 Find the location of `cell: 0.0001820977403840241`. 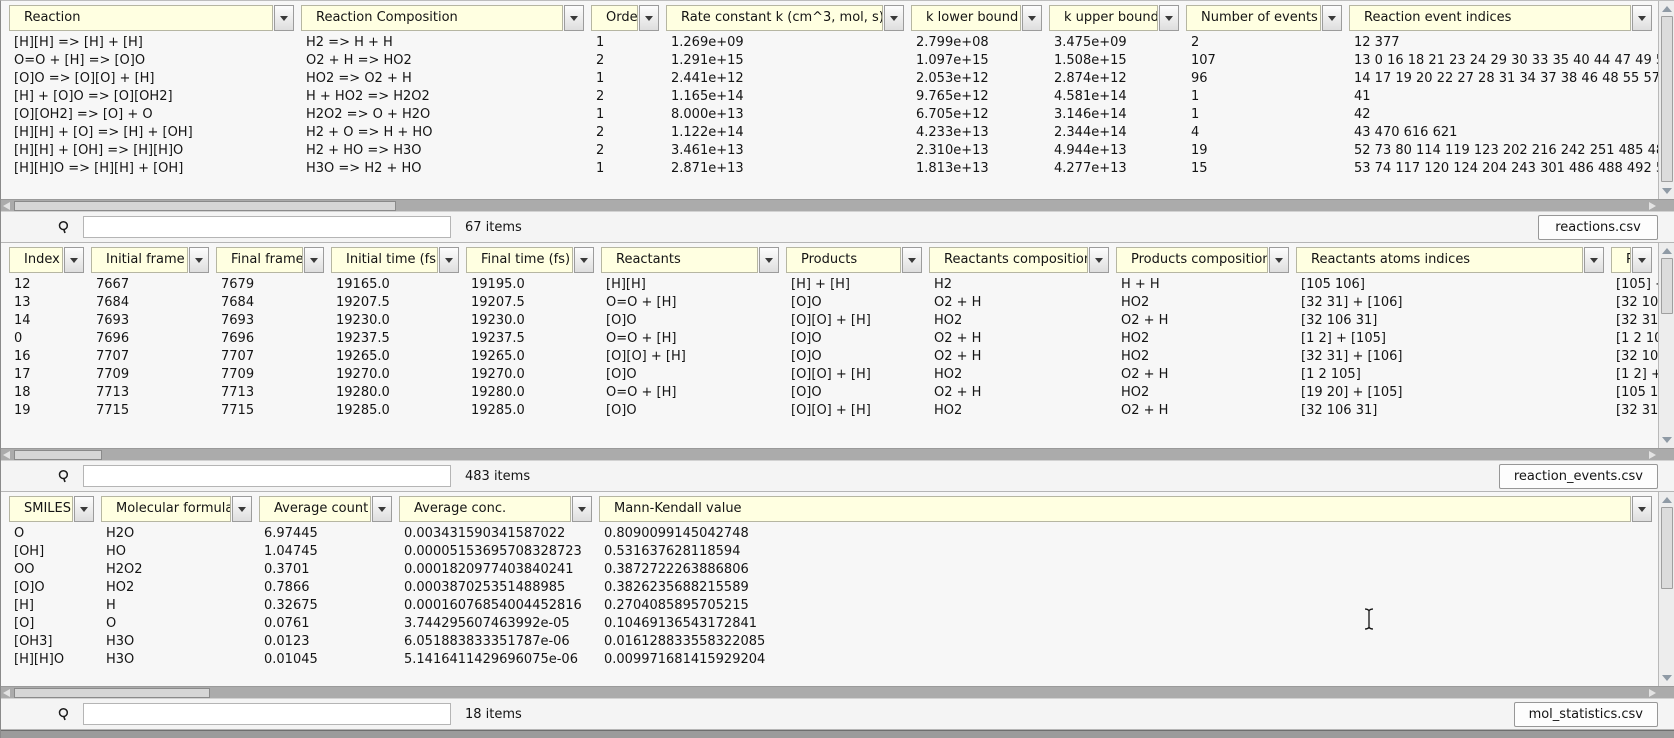

cell: 0.0001820977403840241 is located at coordinates (499, 570).